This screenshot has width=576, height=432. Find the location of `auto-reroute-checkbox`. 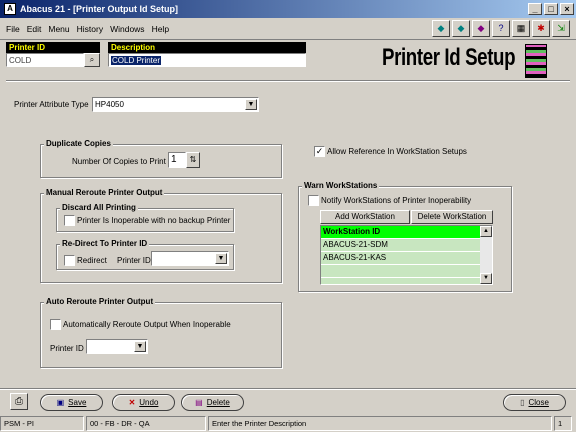

auto-reroute-checkbox is located at coordinates (55, 324).